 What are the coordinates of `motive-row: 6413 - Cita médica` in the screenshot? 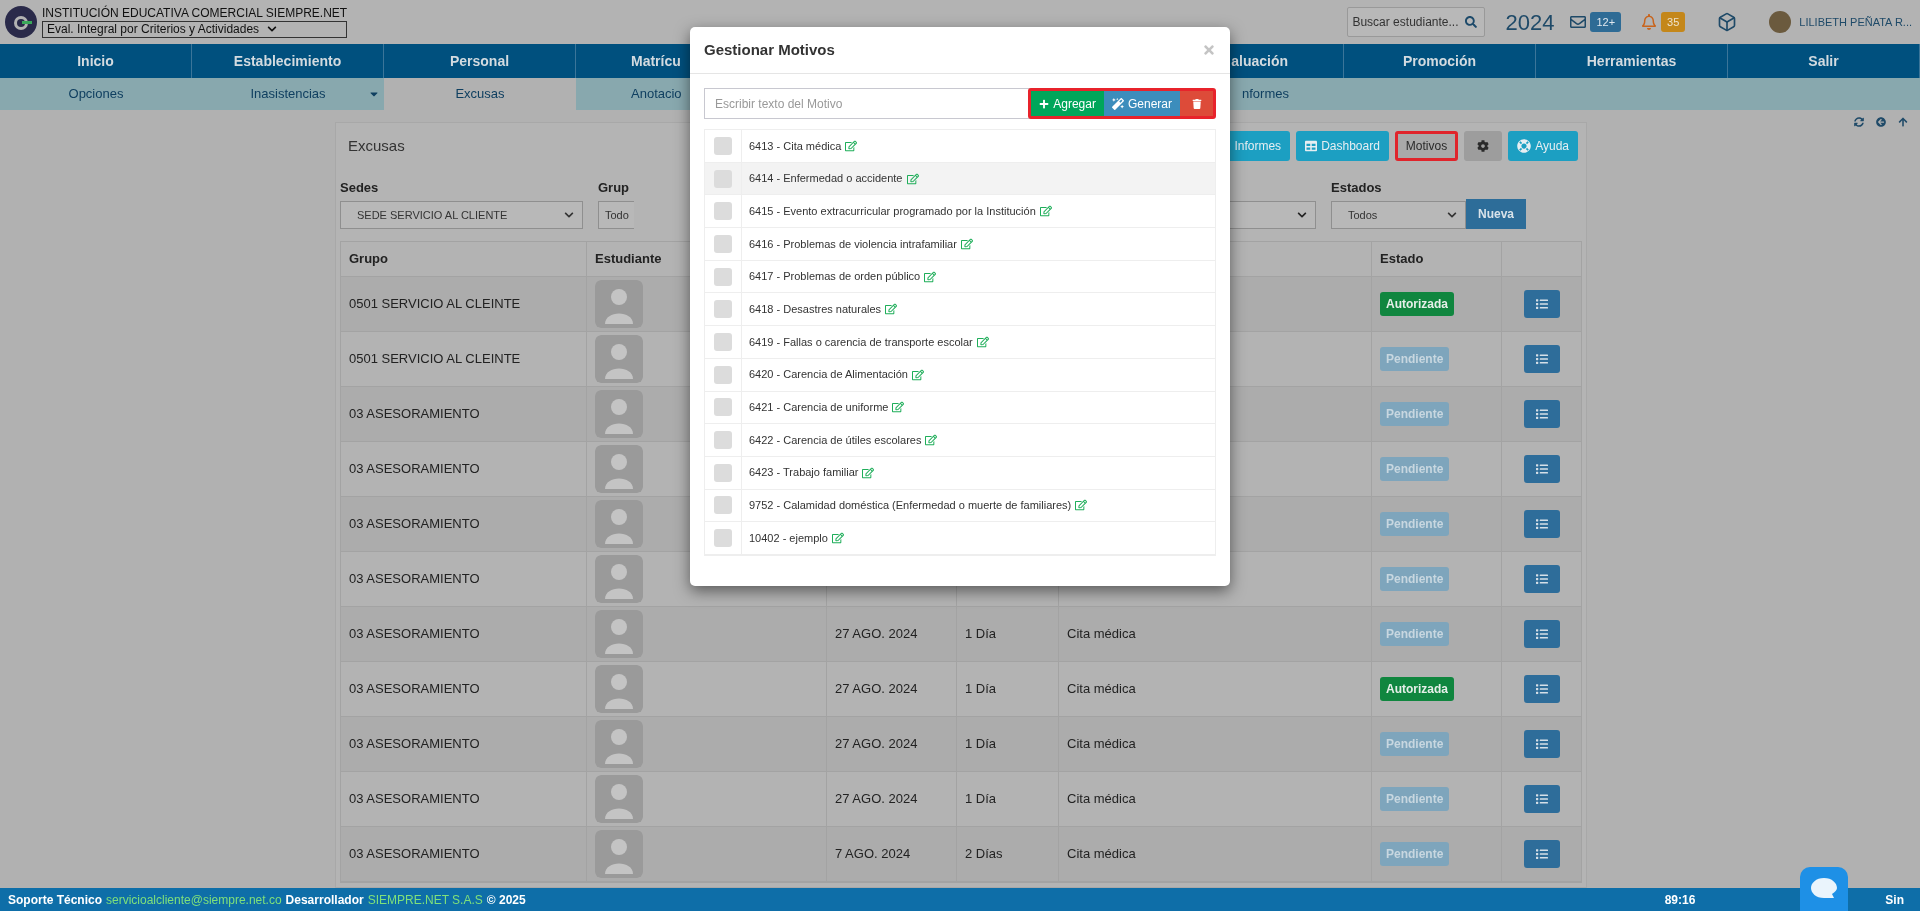 It's located at (960, 146).